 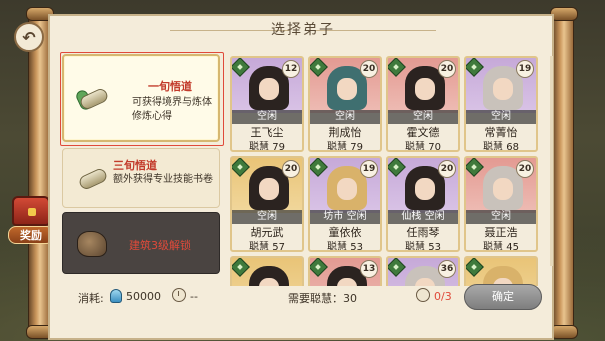 I want to click on option-name: 三旬悟道, so click(x=135, y=165).